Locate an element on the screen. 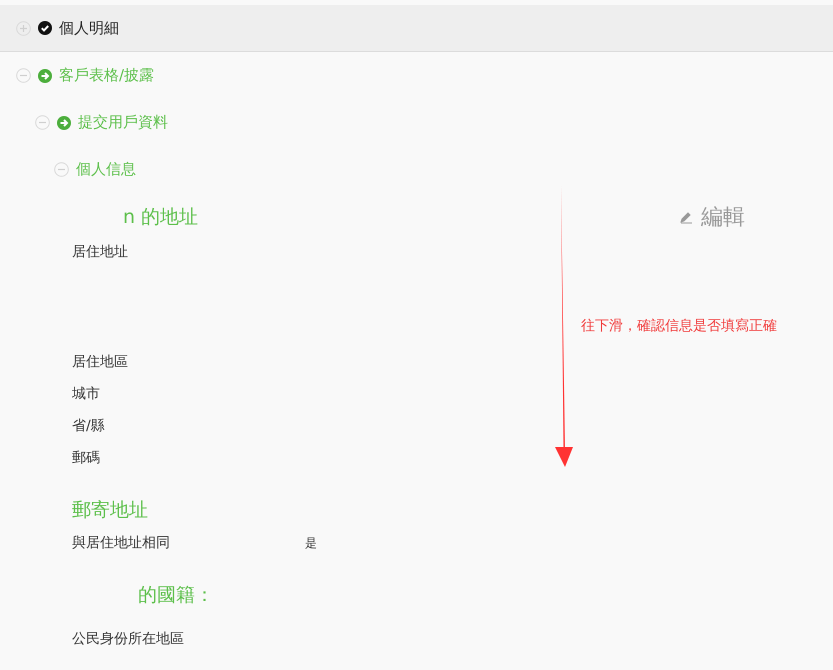  edit-link: 編輯 is located at coordinates (712, 217).